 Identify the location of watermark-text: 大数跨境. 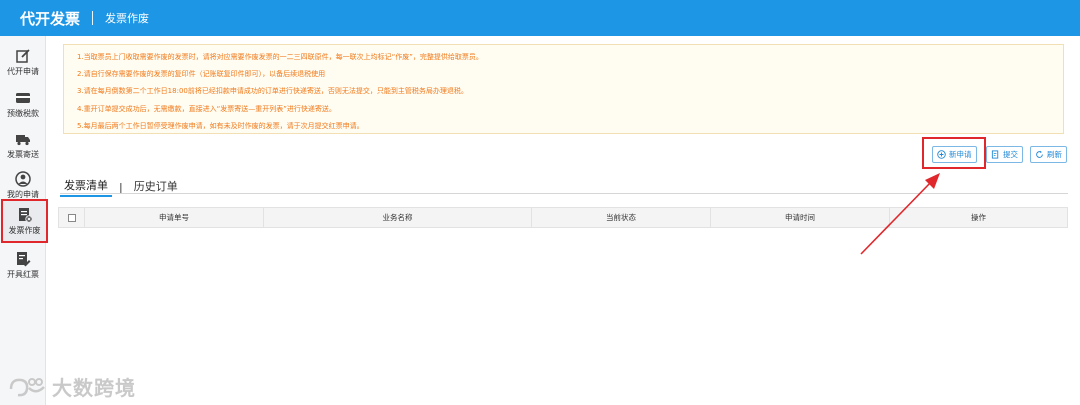
(94, 388).